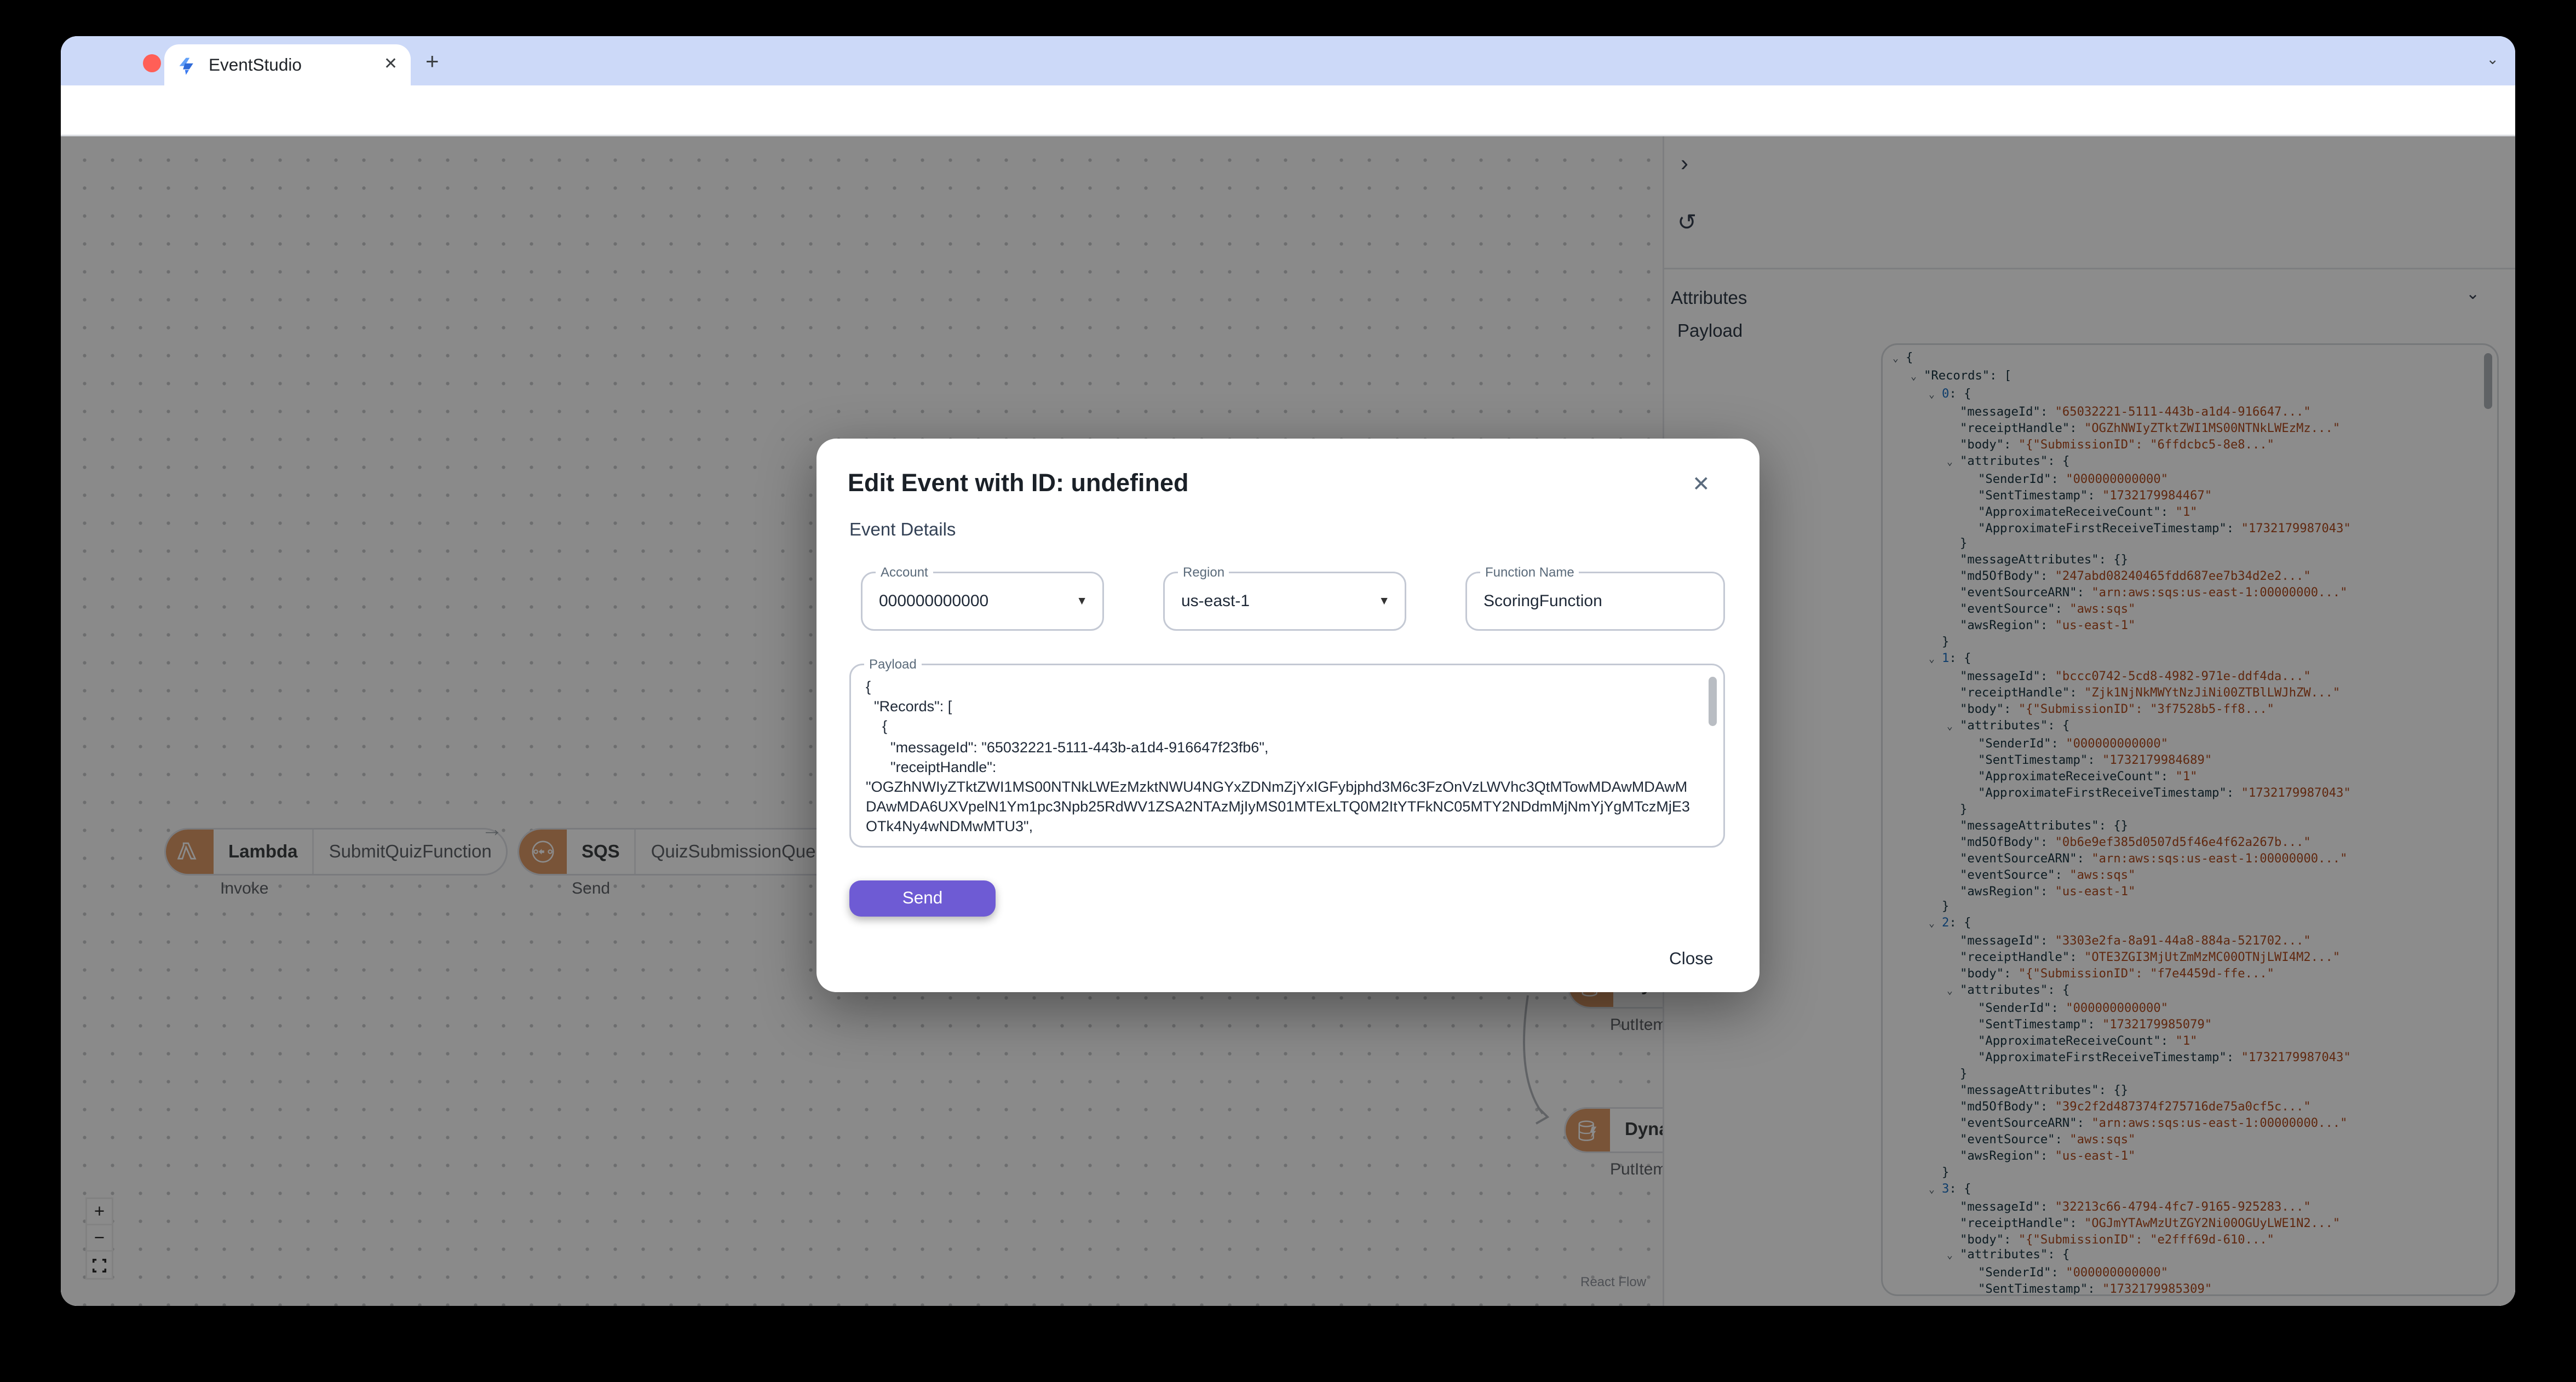 This screenshot has width=2576, height=1382. Describe the element at coordinates (1019, 484) in the screenshot. I see `modal-title: Edit Event with ID: undefined` at that location.